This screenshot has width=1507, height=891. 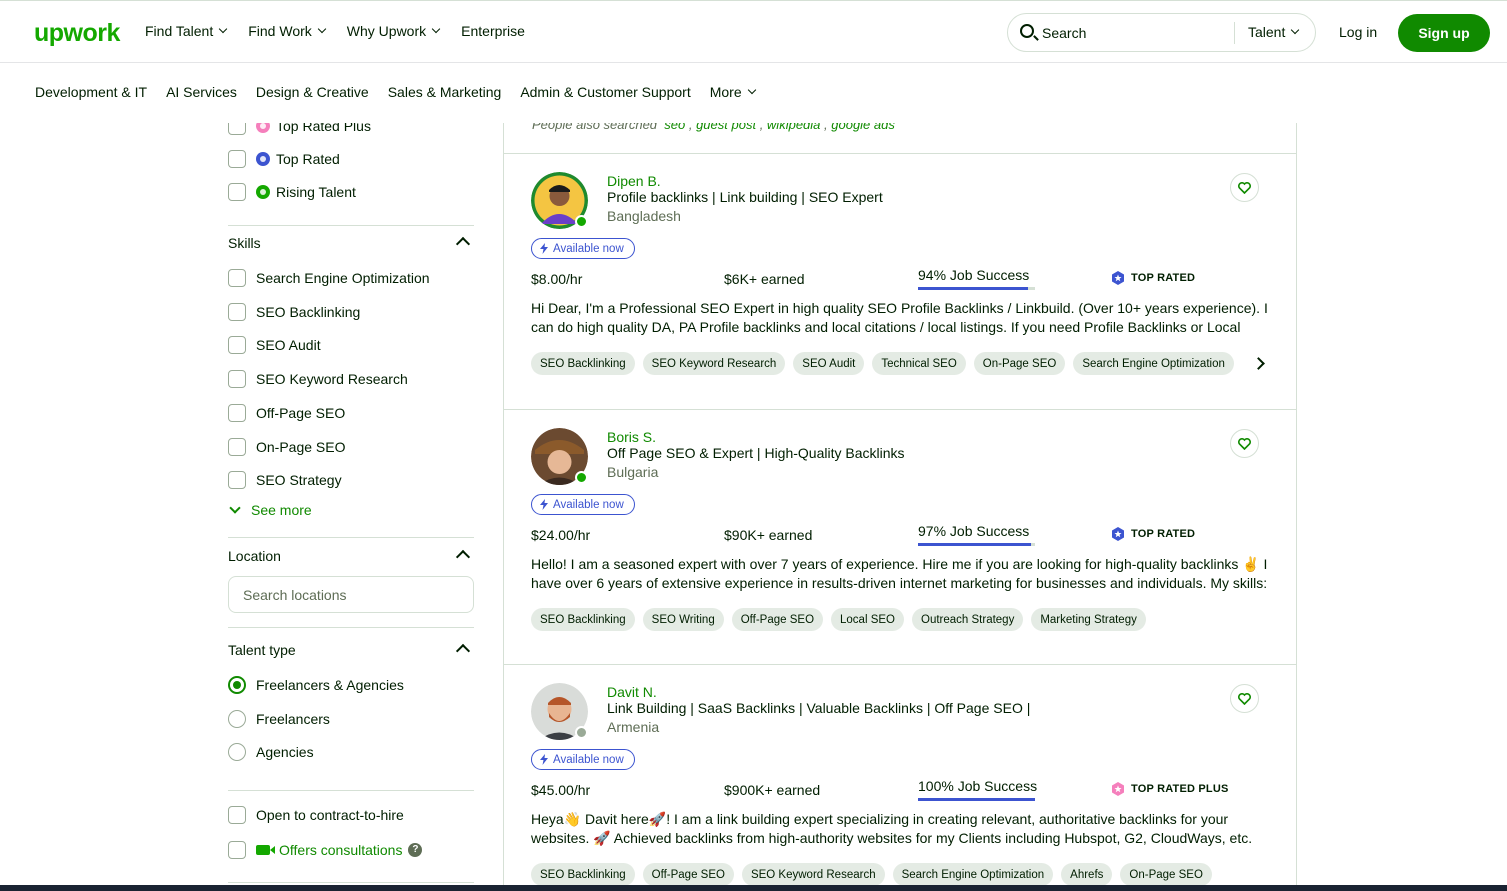 I want to click on search-input, so click(x=1137, y=33).